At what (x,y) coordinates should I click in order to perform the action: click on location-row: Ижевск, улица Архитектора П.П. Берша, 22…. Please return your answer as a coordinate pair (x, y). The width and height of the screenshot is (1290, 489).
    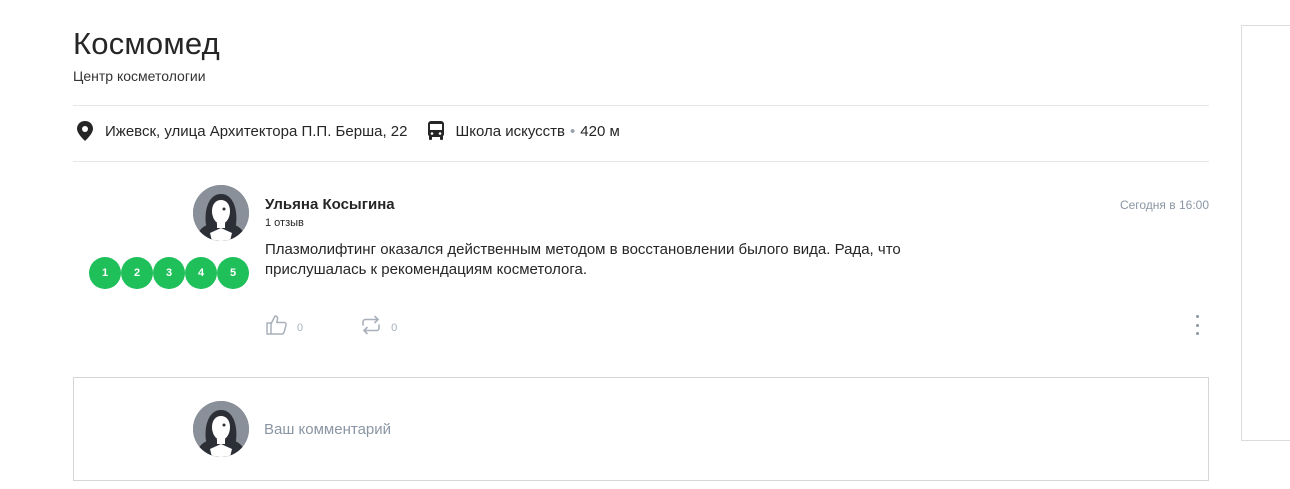
    Looking at the image, I should click on (641, 131).